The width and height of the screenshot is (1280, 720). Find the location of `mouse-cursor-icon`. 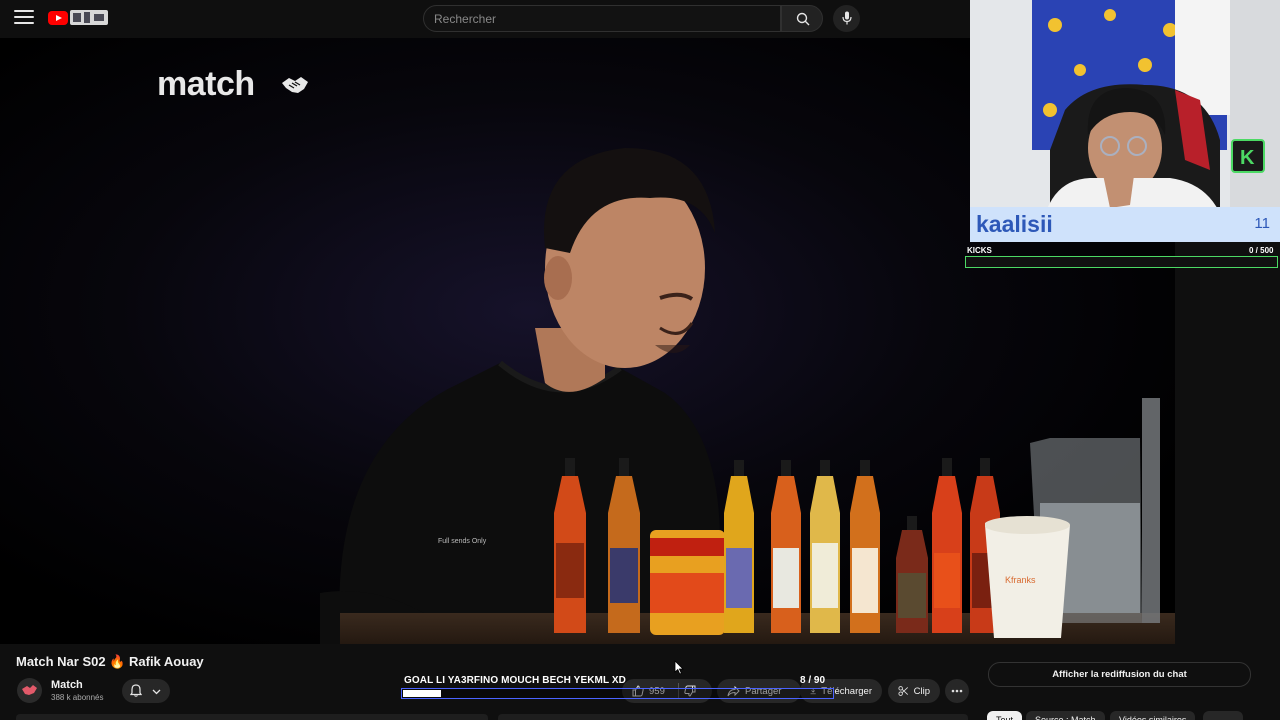

mouse-cursor-icon is located at coordinates (679, 667).